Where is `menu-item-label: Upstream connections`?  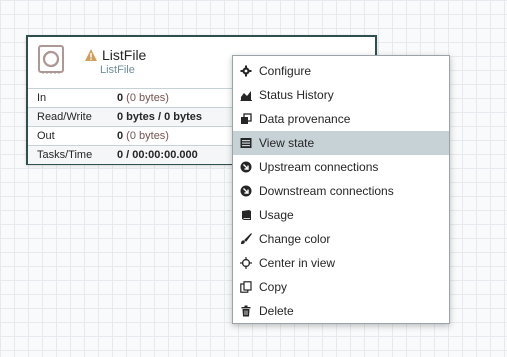
menu-item-label: Upstream connections is located at coordinates (319, 167).